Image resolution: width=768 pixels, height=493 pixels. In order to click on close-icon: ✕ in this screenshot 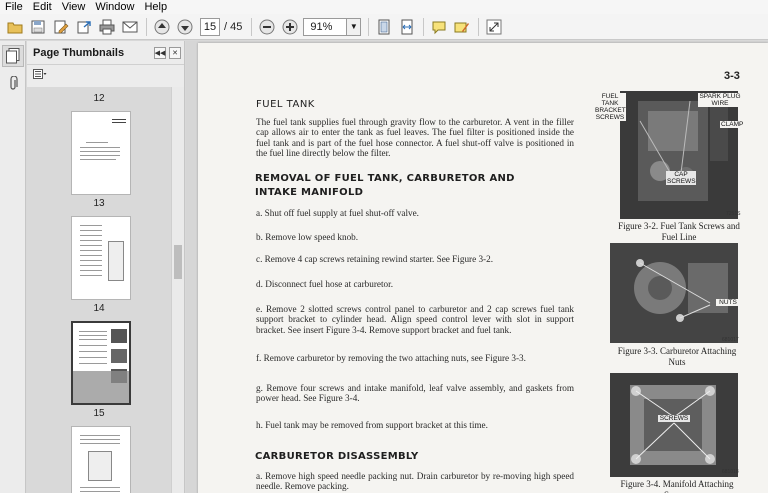, I will do `click(175, 53)`.